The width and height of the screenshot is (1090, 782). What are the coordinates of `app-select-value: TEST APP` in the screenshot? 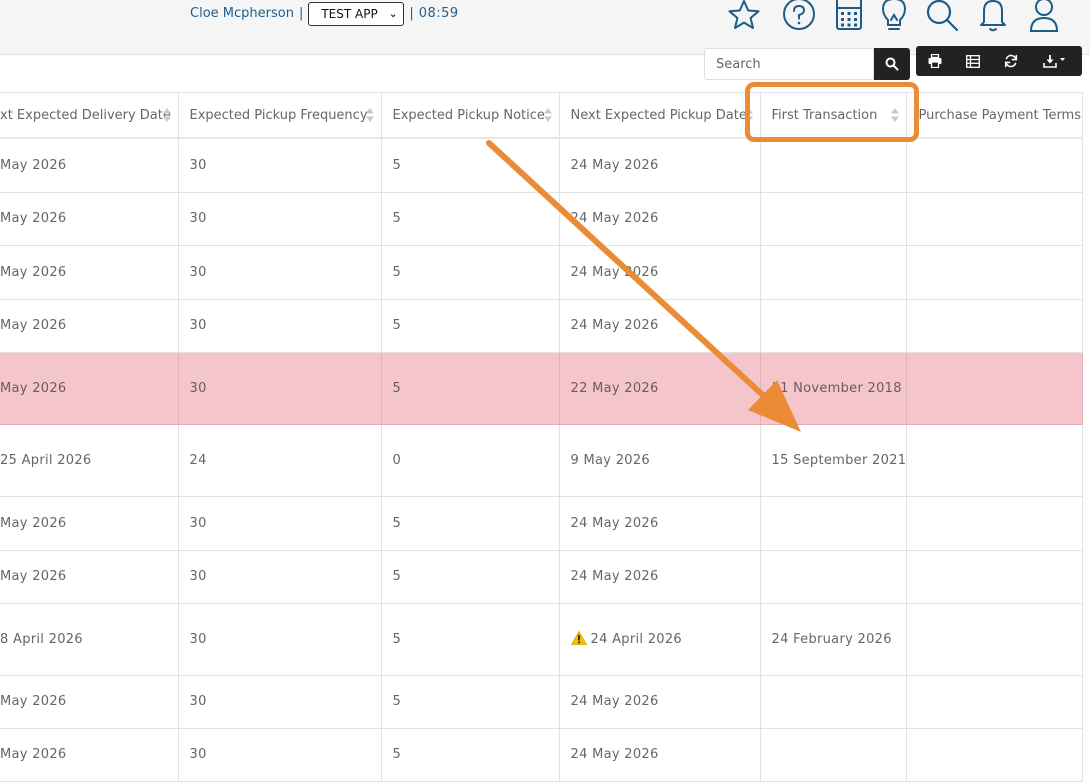 It's located at (349, 14).